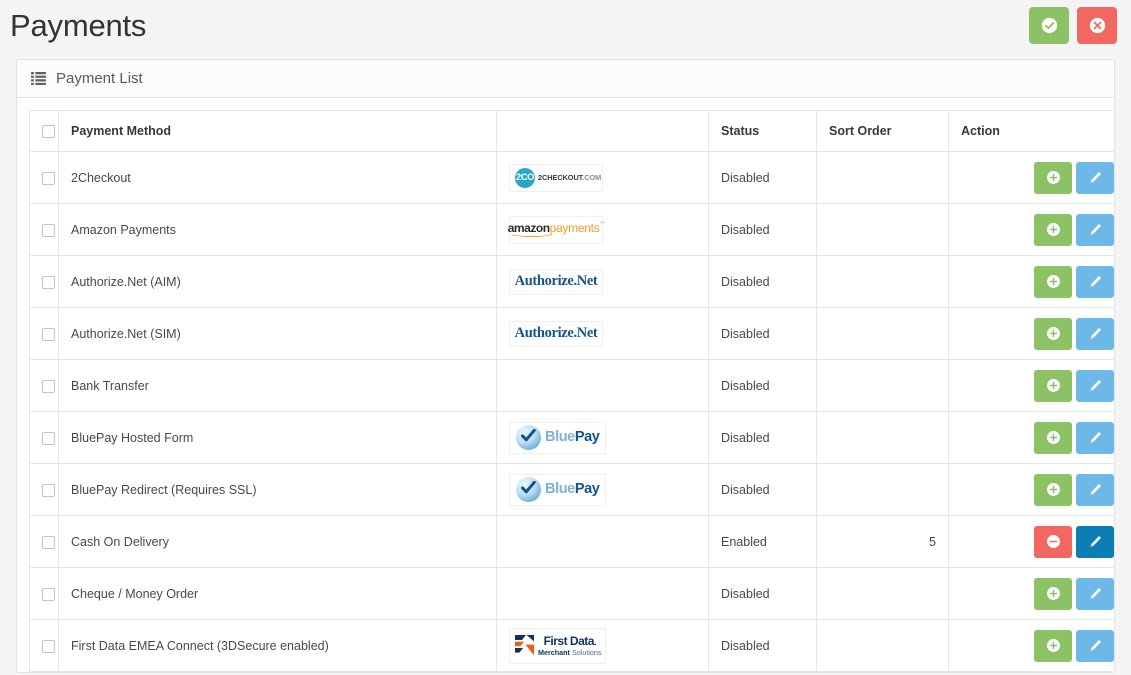 The height and width of the screenshot is (675, 1131). I want to click on column-header-status: Status, so click(762, 131).